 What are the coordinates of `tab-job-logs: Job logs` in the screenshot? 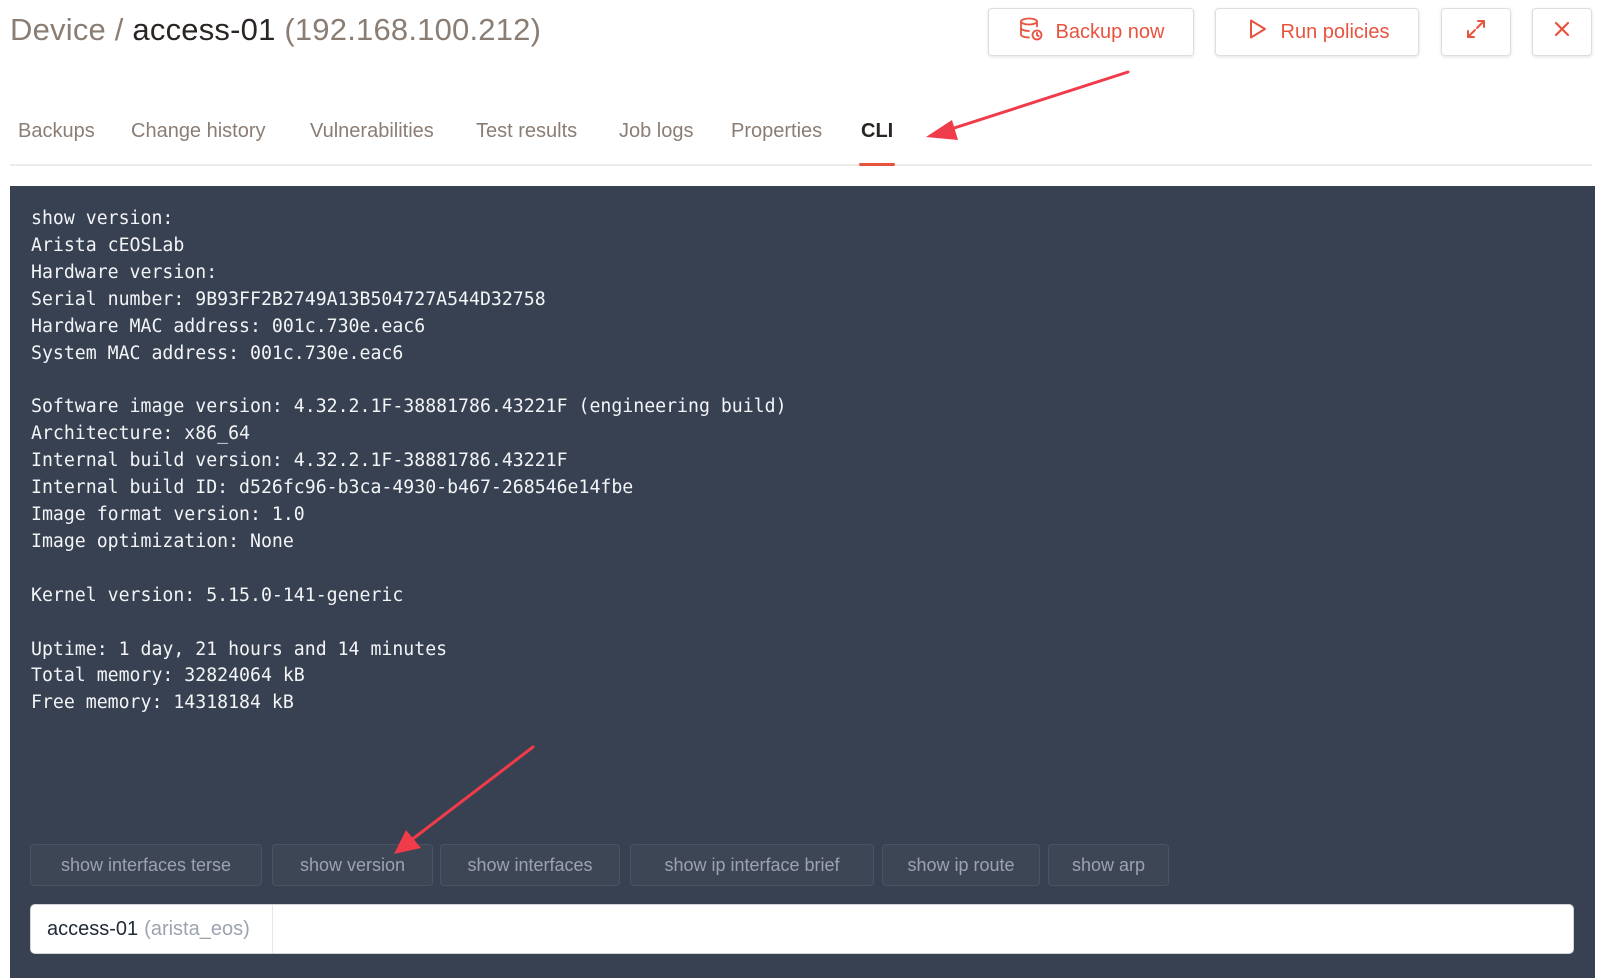 It's located at (656, 131).